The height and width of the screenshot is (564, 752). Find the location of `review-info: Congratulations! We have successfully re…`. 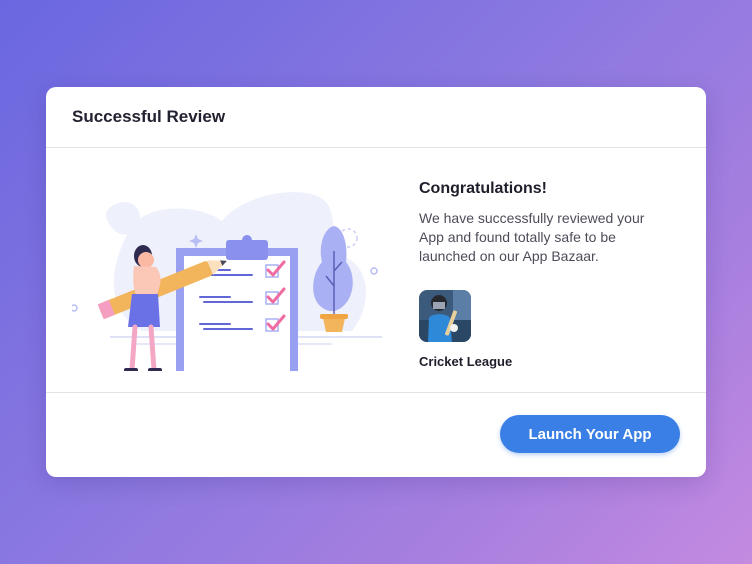

review-info: Congratulations! We have successfully re… is located at coordinates (544, 274).